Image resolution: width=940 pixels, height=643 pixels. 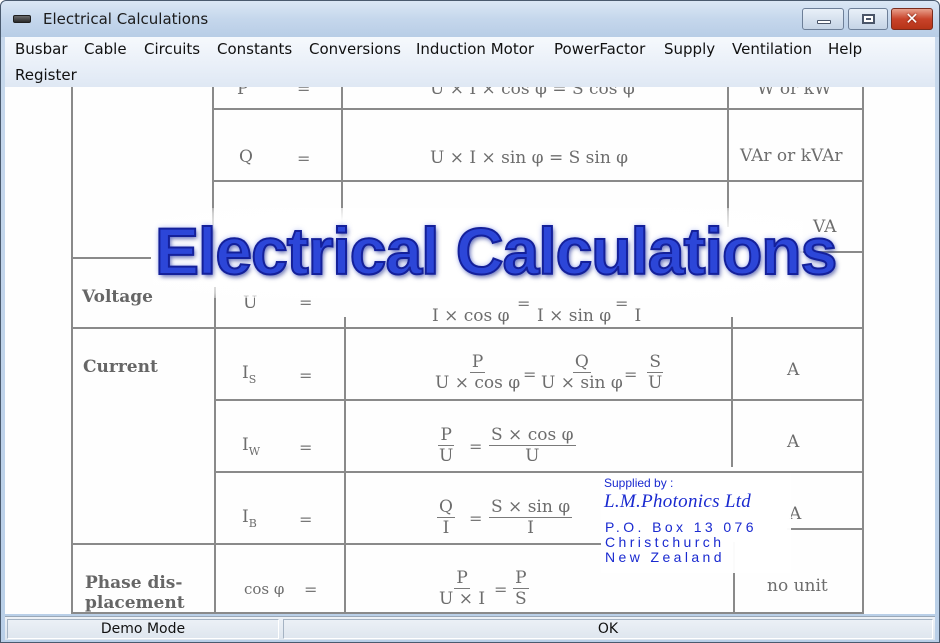 What do you see at coordinates (120, 367) in the screenshot?
I see `row-current-label: Current` at bounding box center [120, 367].